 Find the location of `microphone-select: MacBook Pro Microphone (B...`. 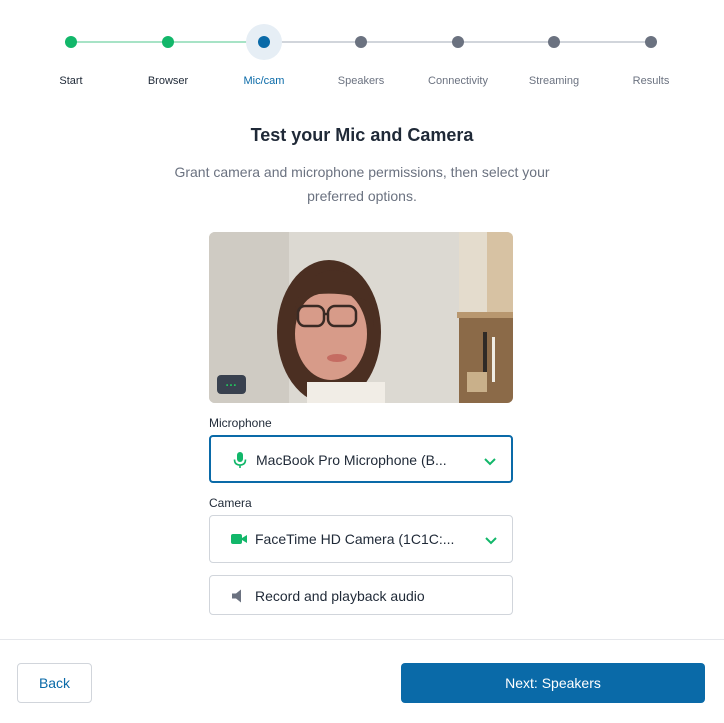

microphone-select: MacBook Pro Microphone (B... is located at coordinates (361, 459).